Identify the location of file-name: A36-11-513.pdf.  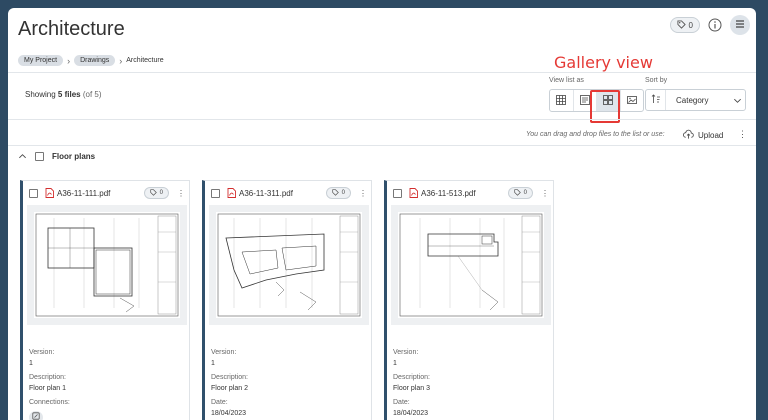
(448, 193).